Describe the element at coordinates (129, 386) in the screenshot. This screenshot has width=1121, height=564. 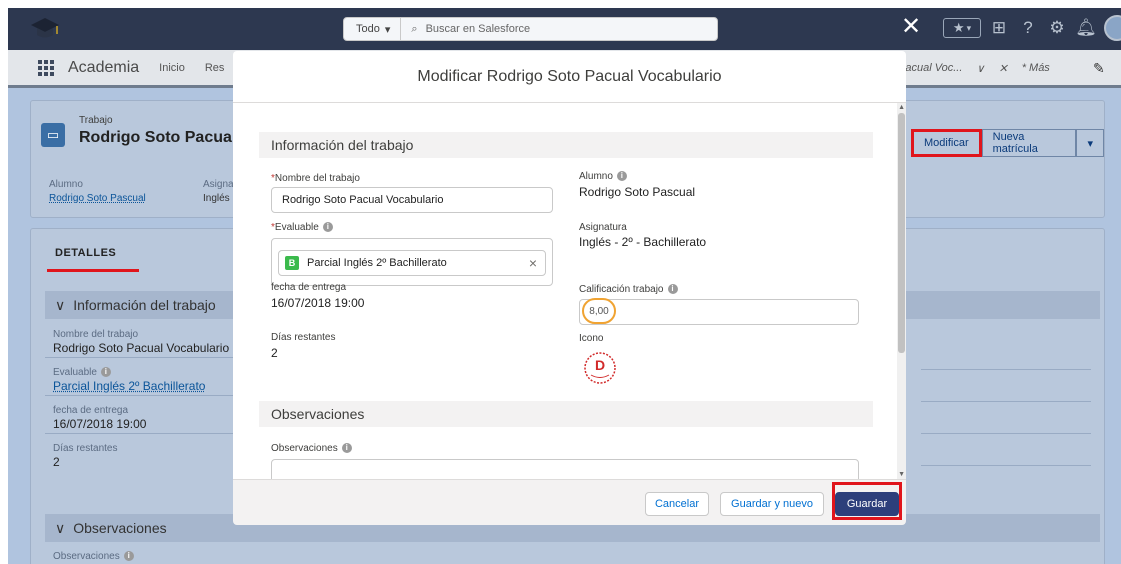
I see `field-link: Parcial Inglés 2º Bachillerato` at that location.